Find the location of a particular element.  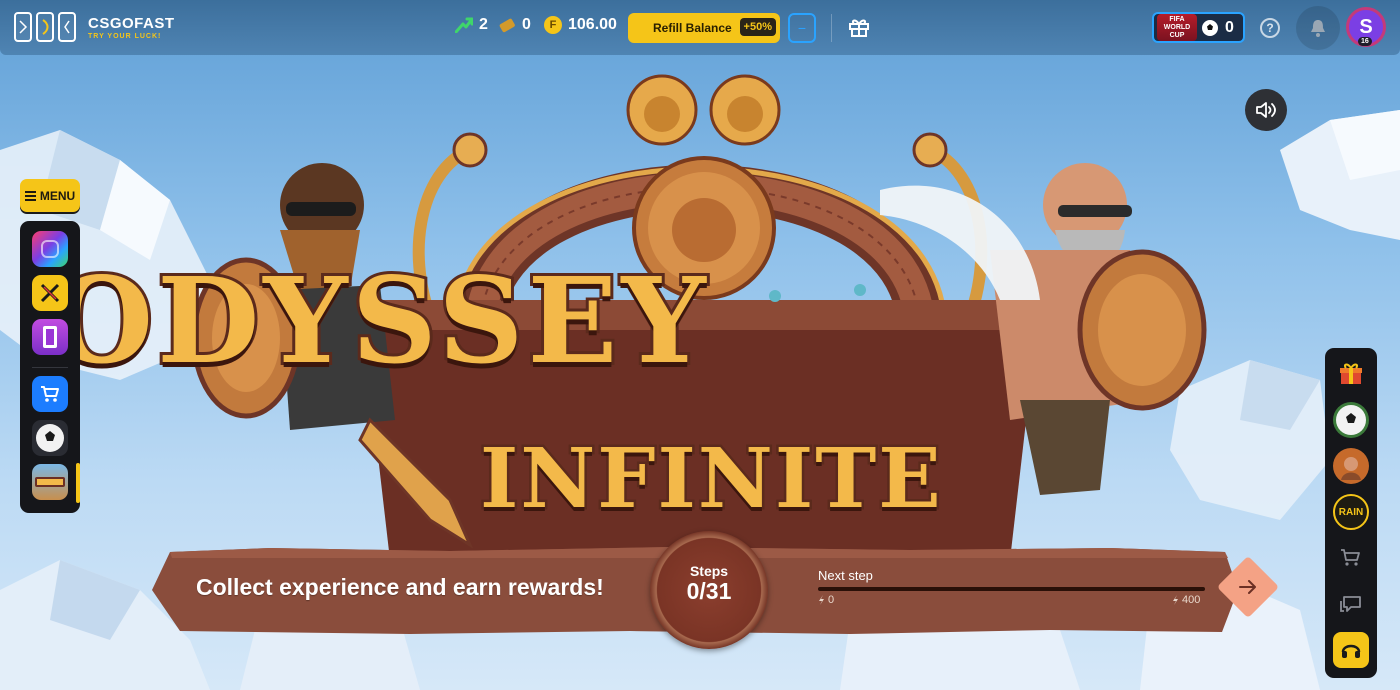

balance-stat: F 106.00 is located at coordinates (580, 25).